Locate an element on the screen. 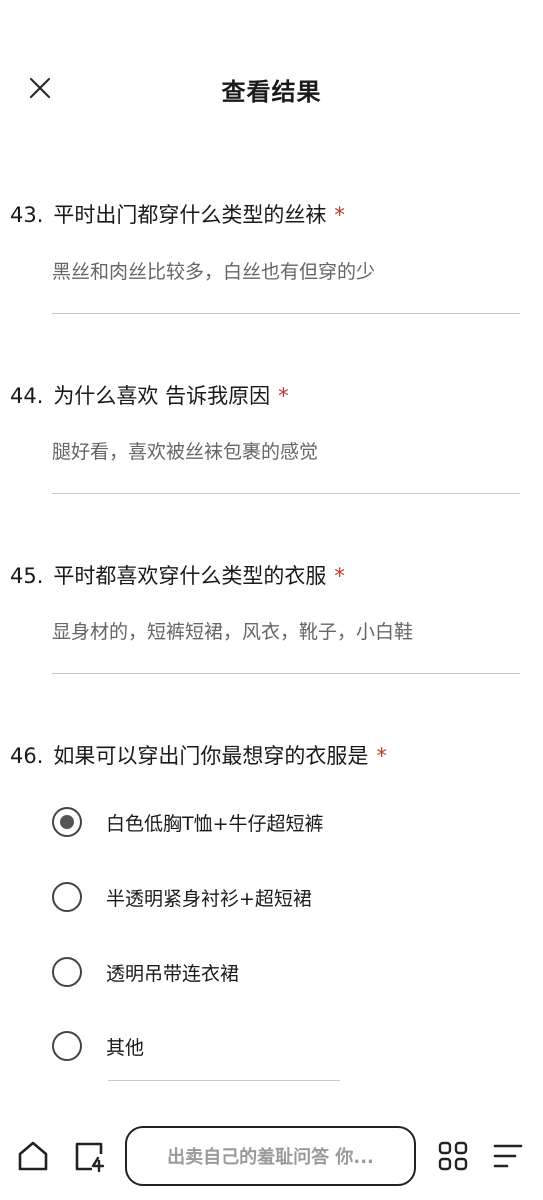 The height and width of the screenshot is (1200, 543). question-46: 46. 如果可以穿出门你最想穿的衣服是 * is located at coordinates (198, 756).